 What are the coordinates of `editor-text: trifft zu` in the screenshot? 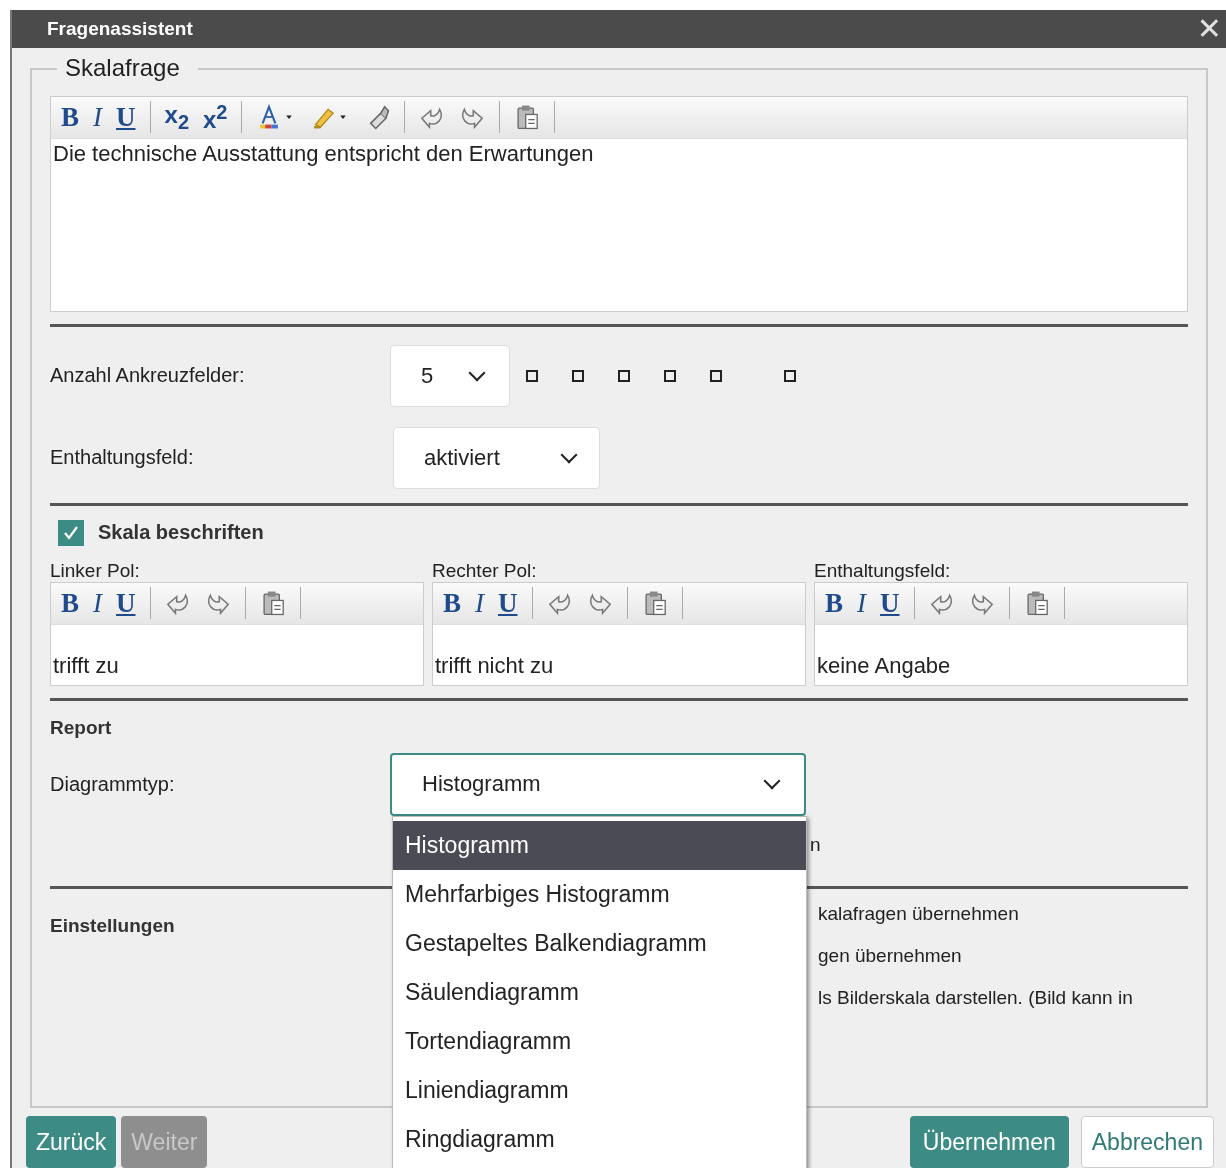 It's located at (237, 654).